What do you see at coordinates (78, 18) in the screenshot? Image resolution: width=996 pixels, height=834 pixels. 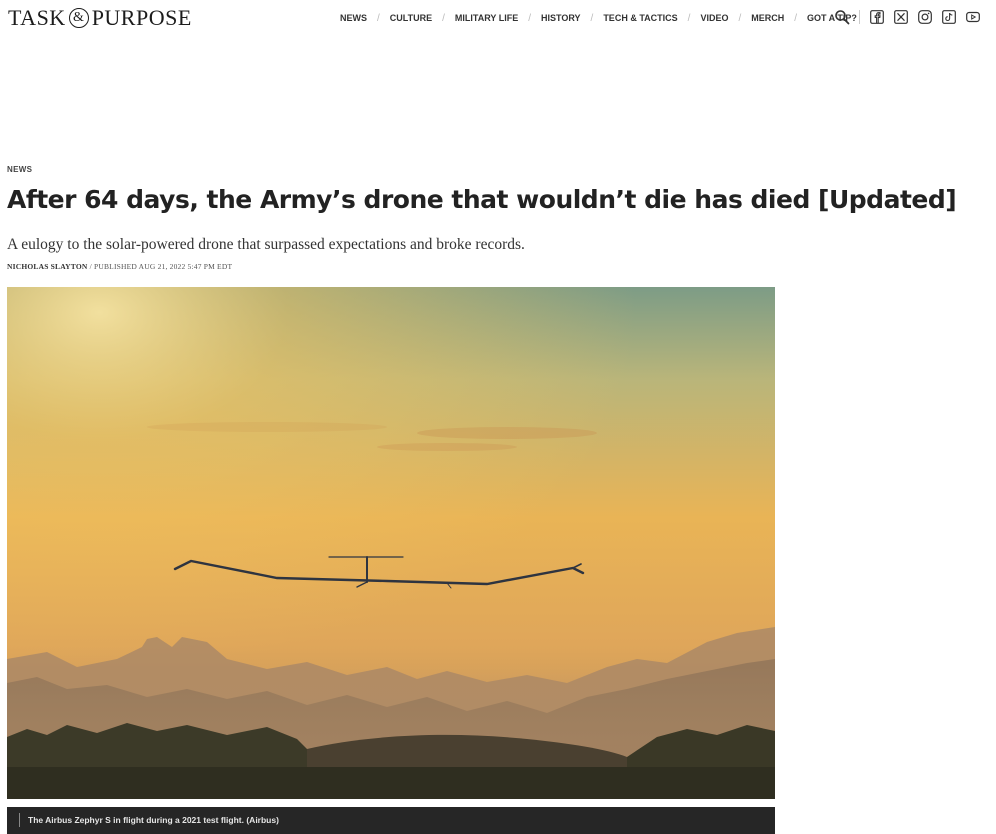 I see `logo-ampersand: &` at bounding box center [78, 18].